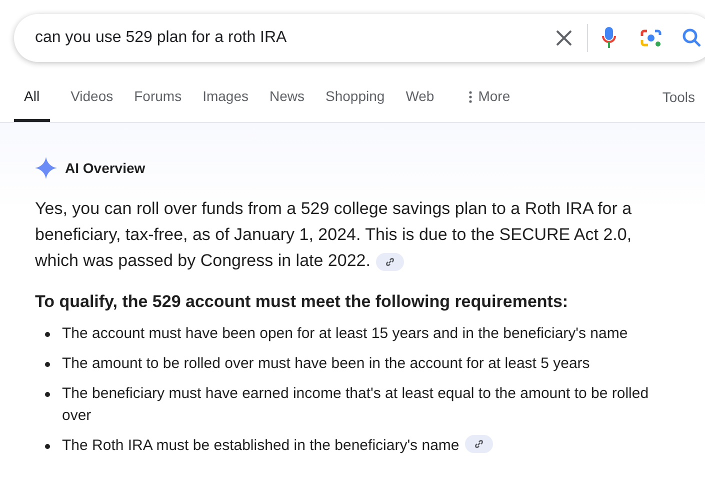 The width and height of the screenshot is (705, 500). I want to click on search-tab: News, so click(287, 104).